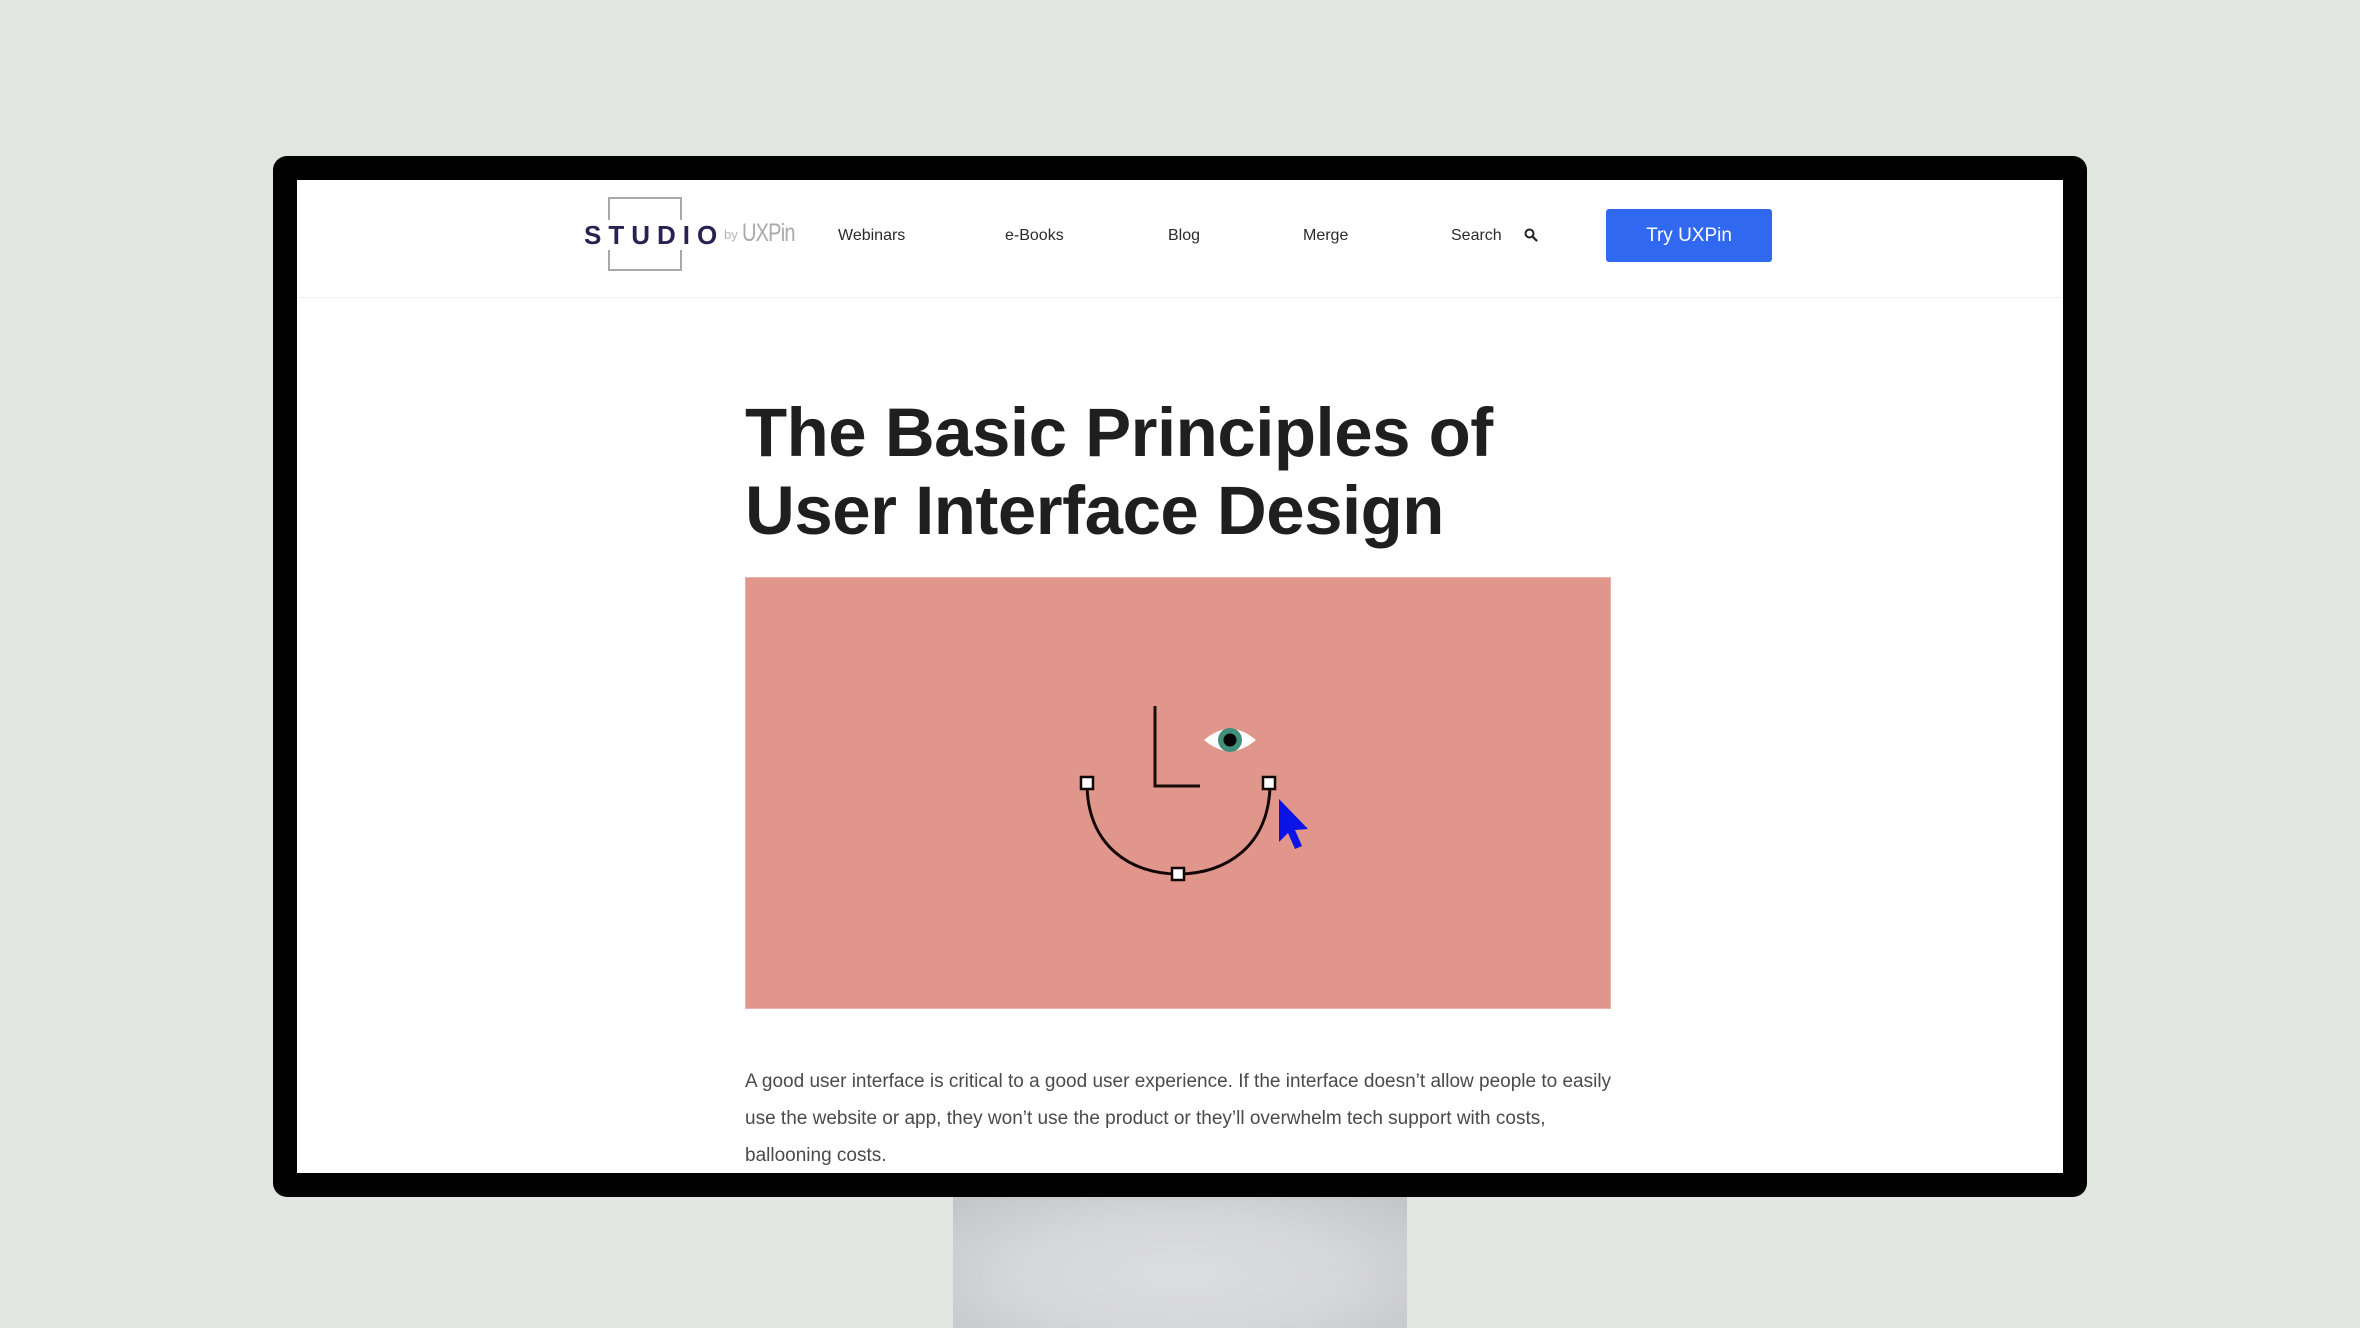  I want to click on hero-image, so click(1178, 793).